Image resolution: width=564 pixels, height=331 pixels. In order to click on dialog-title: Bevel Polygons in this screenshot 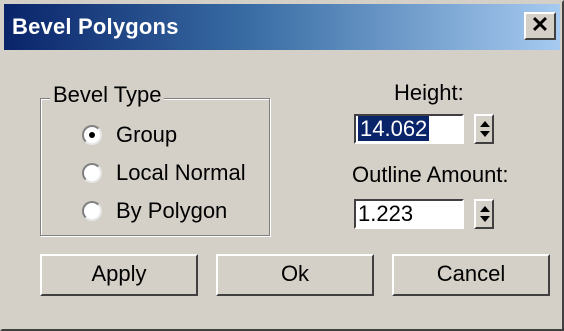, I will do `click(95, 26)`.